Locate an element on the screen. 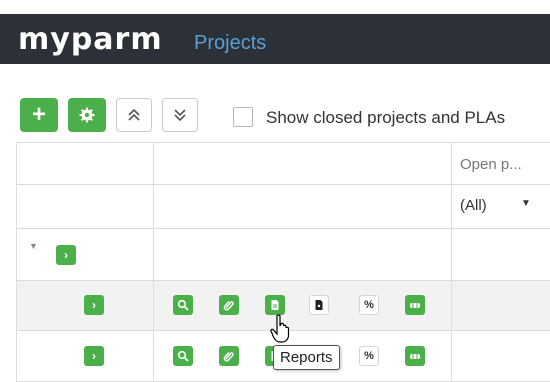 Image resolution: width=550 pixels, height=382 pixels. double-chevron-up-icon is located at coordinates (134, 114).